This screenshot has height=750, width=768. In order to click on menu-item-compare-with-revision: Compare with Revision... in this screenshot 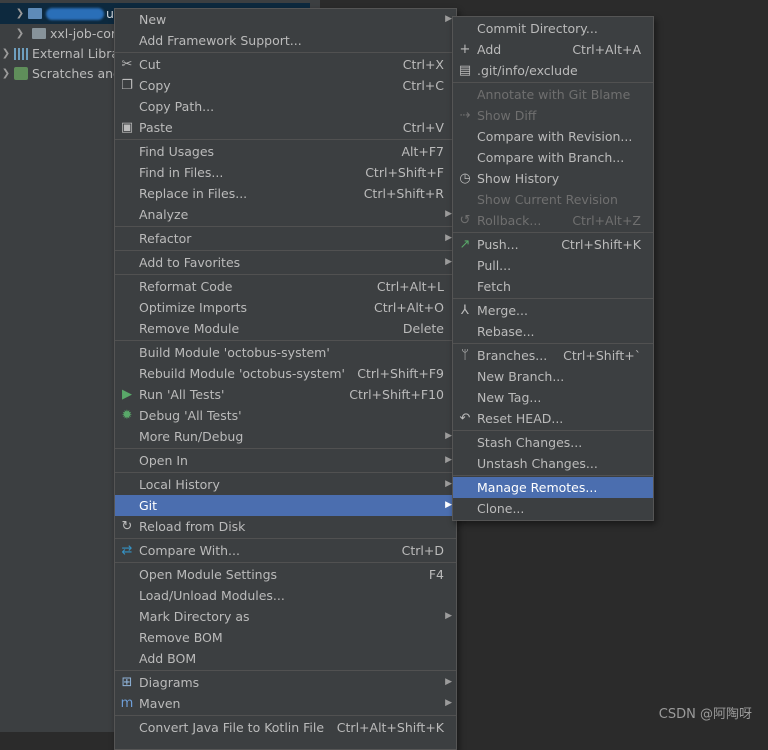, I will do `click(553, 136)`.